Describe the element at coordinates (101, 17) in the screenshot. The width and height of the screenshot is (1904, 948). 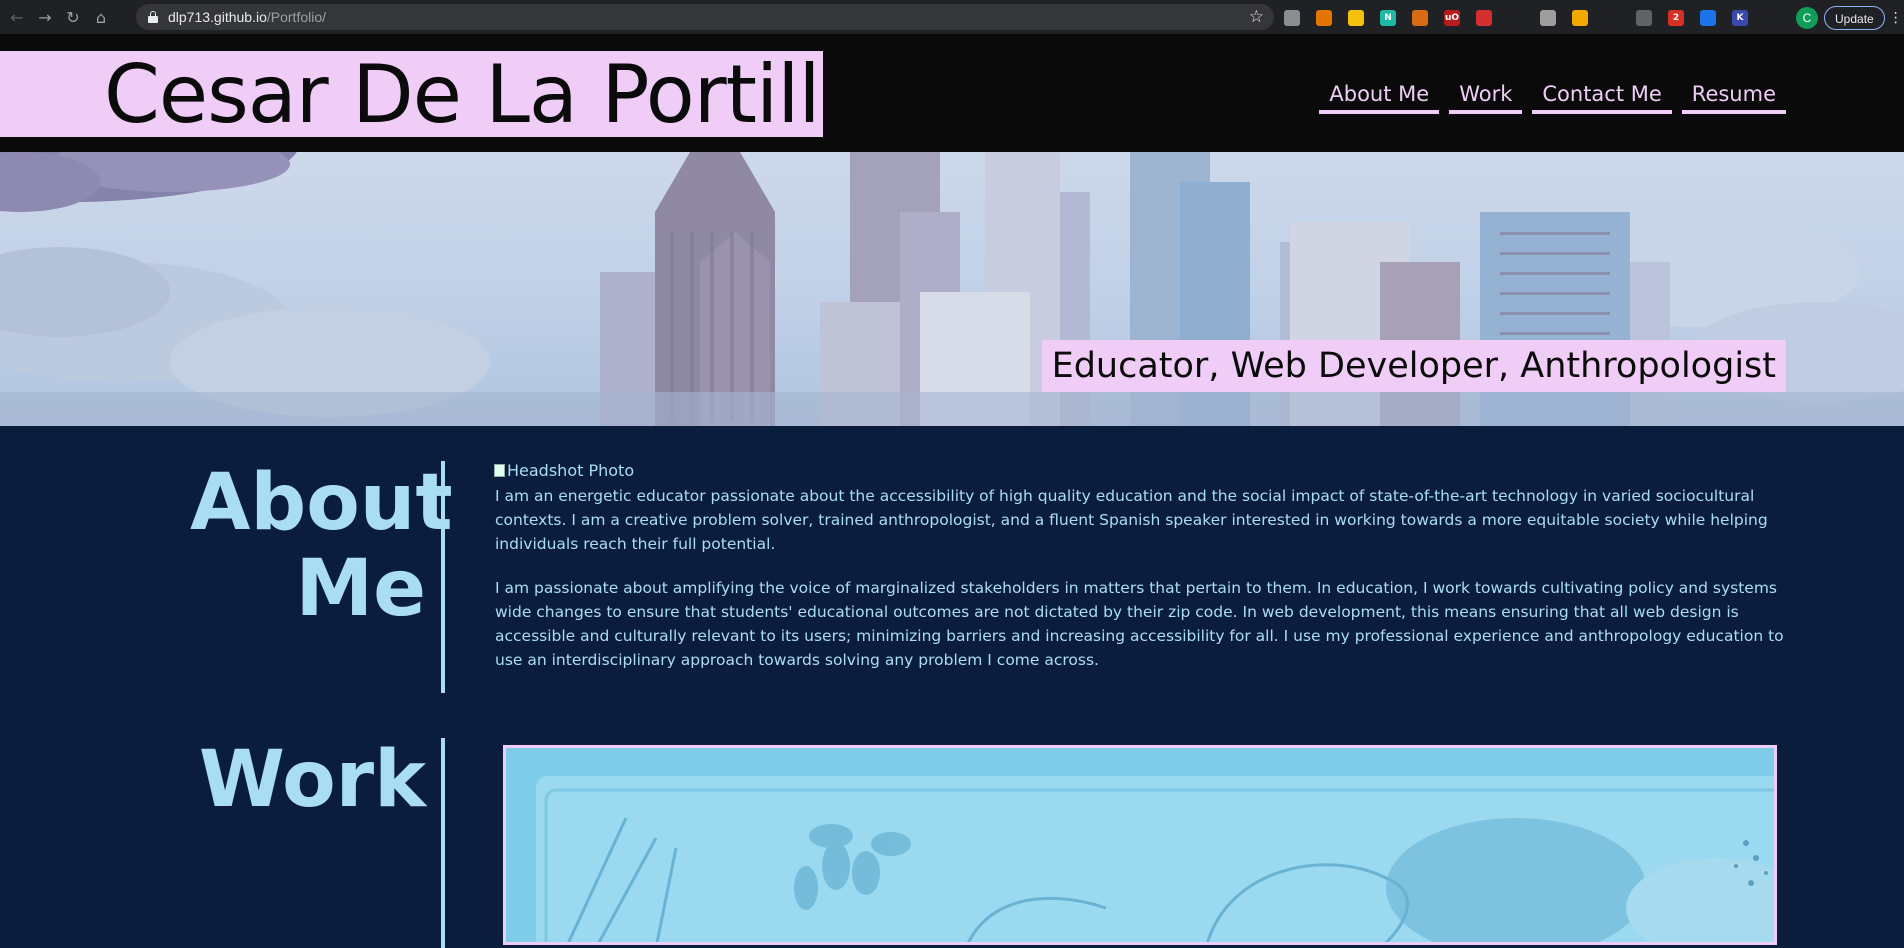
I see `home-icon: ⌂` at that location.